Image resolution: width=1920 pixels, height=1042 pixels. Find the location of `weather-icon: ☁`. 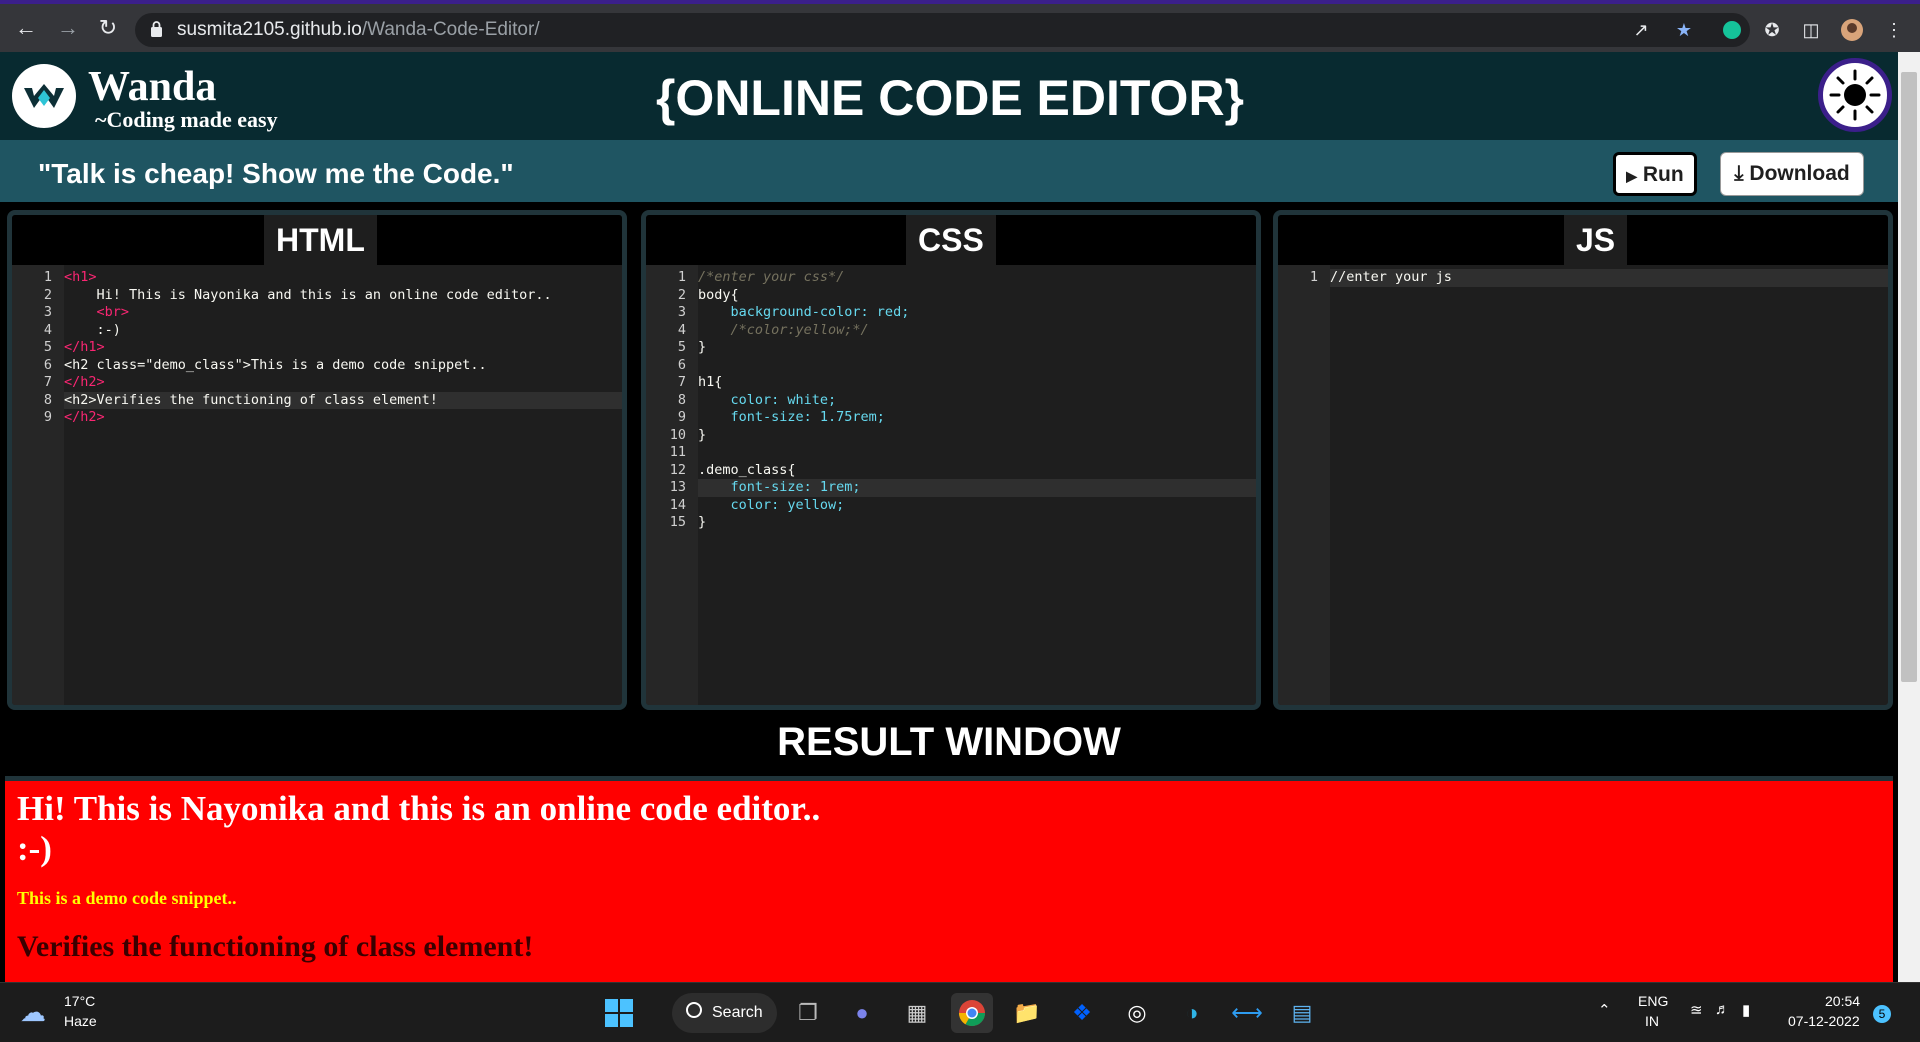

weather-icon: ☁ is located at coordinates (33, 1012).